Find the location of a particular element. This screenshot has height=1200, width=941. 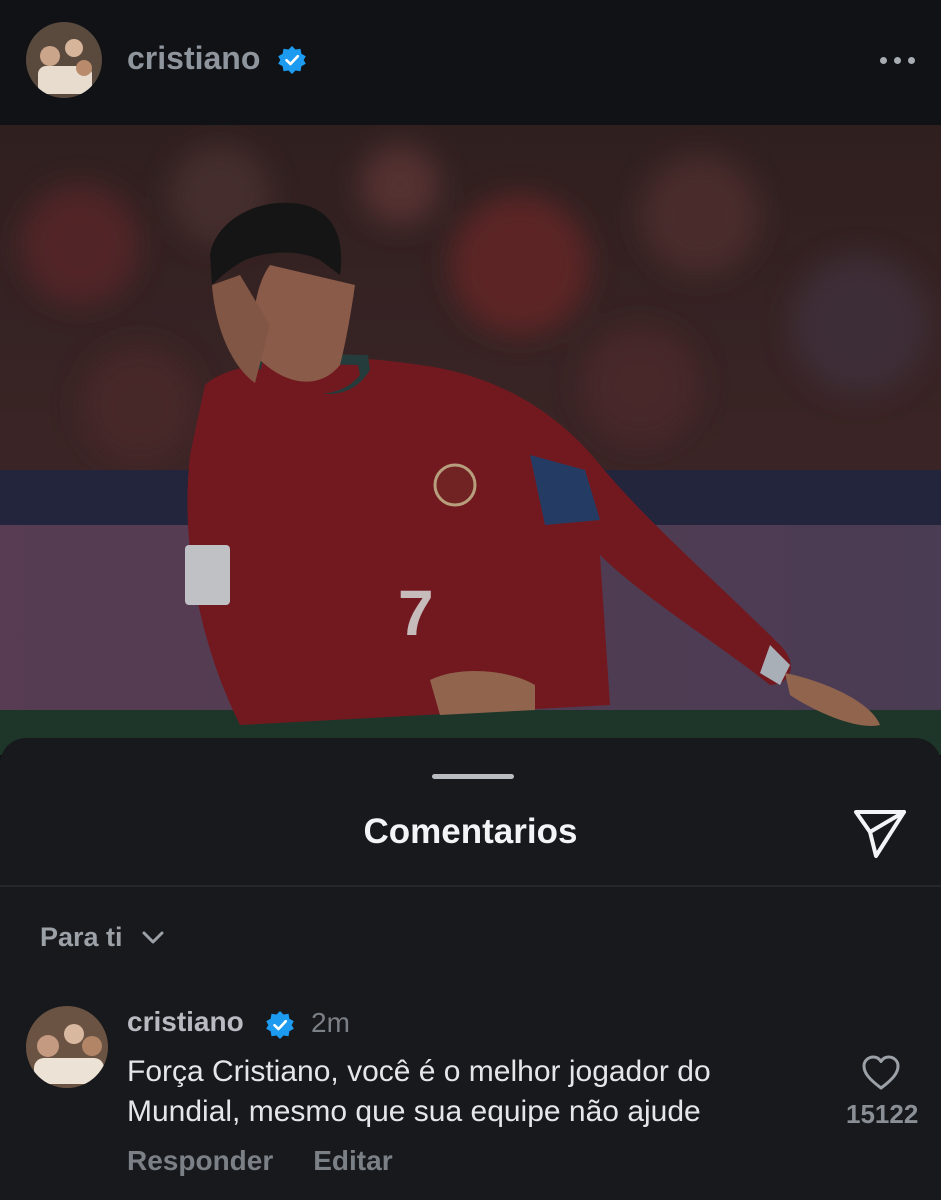

post-author-username: cristiano is located at coordinates (193, 58).